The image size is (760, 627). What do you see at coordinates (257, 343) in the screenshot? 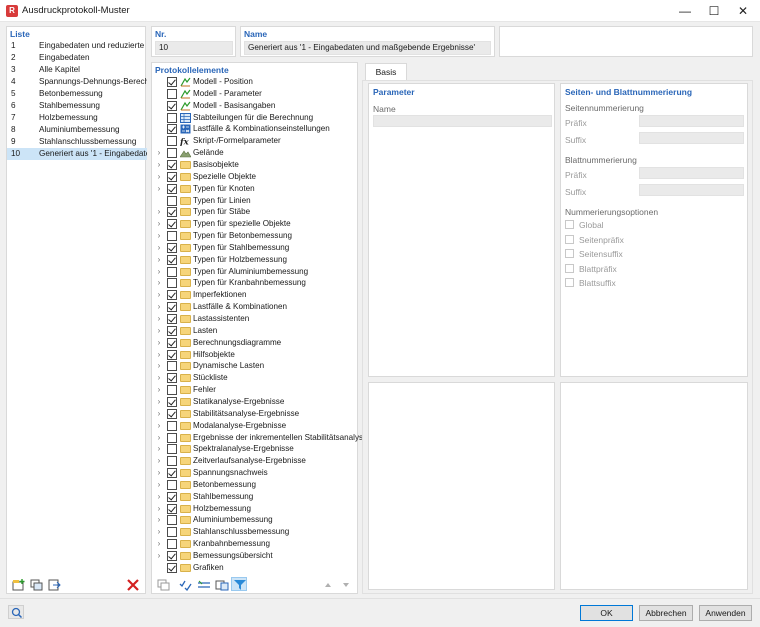
I see `tree-item: › Berechnungsdiagramme` at bounding box center [257, 343].